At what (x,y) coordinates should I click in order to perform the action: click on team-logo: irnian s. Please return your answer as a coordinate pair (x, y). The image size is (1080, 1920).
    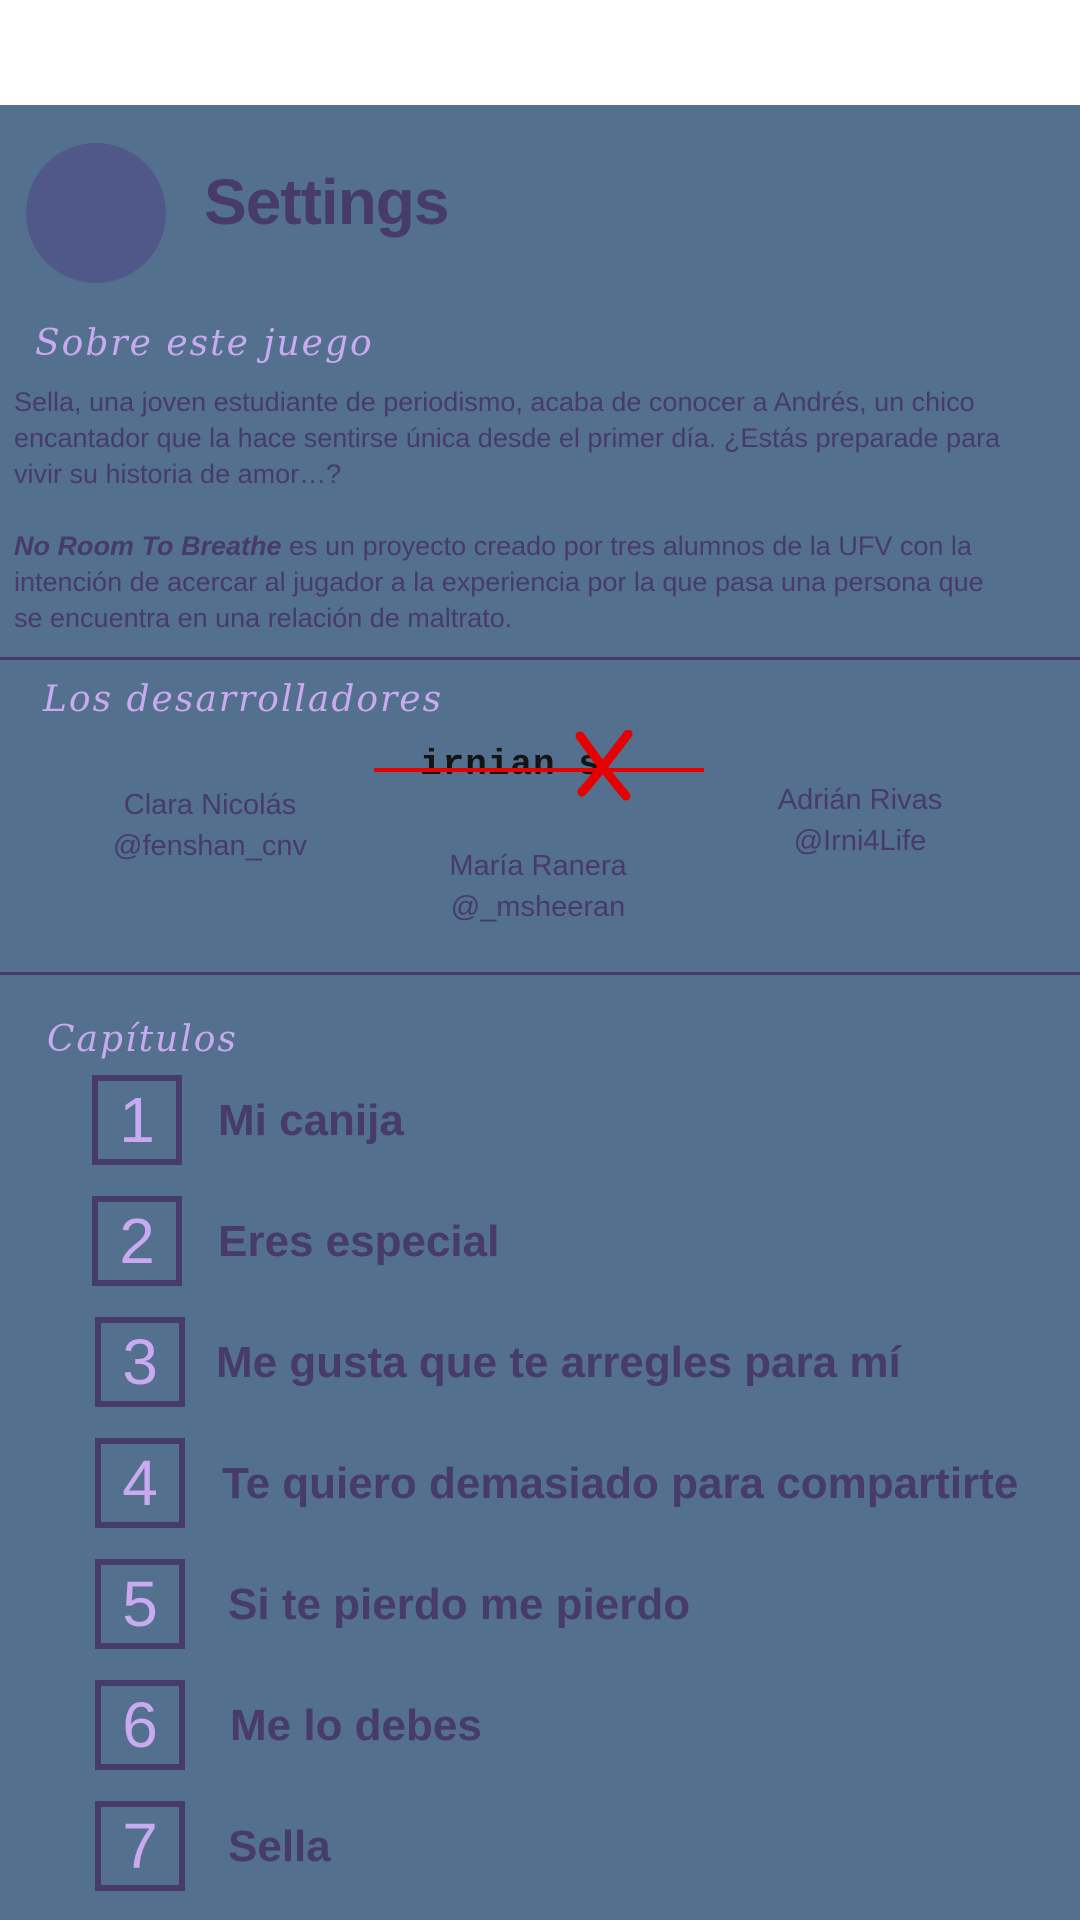
    Looking at the image, I should click on (539, 766).